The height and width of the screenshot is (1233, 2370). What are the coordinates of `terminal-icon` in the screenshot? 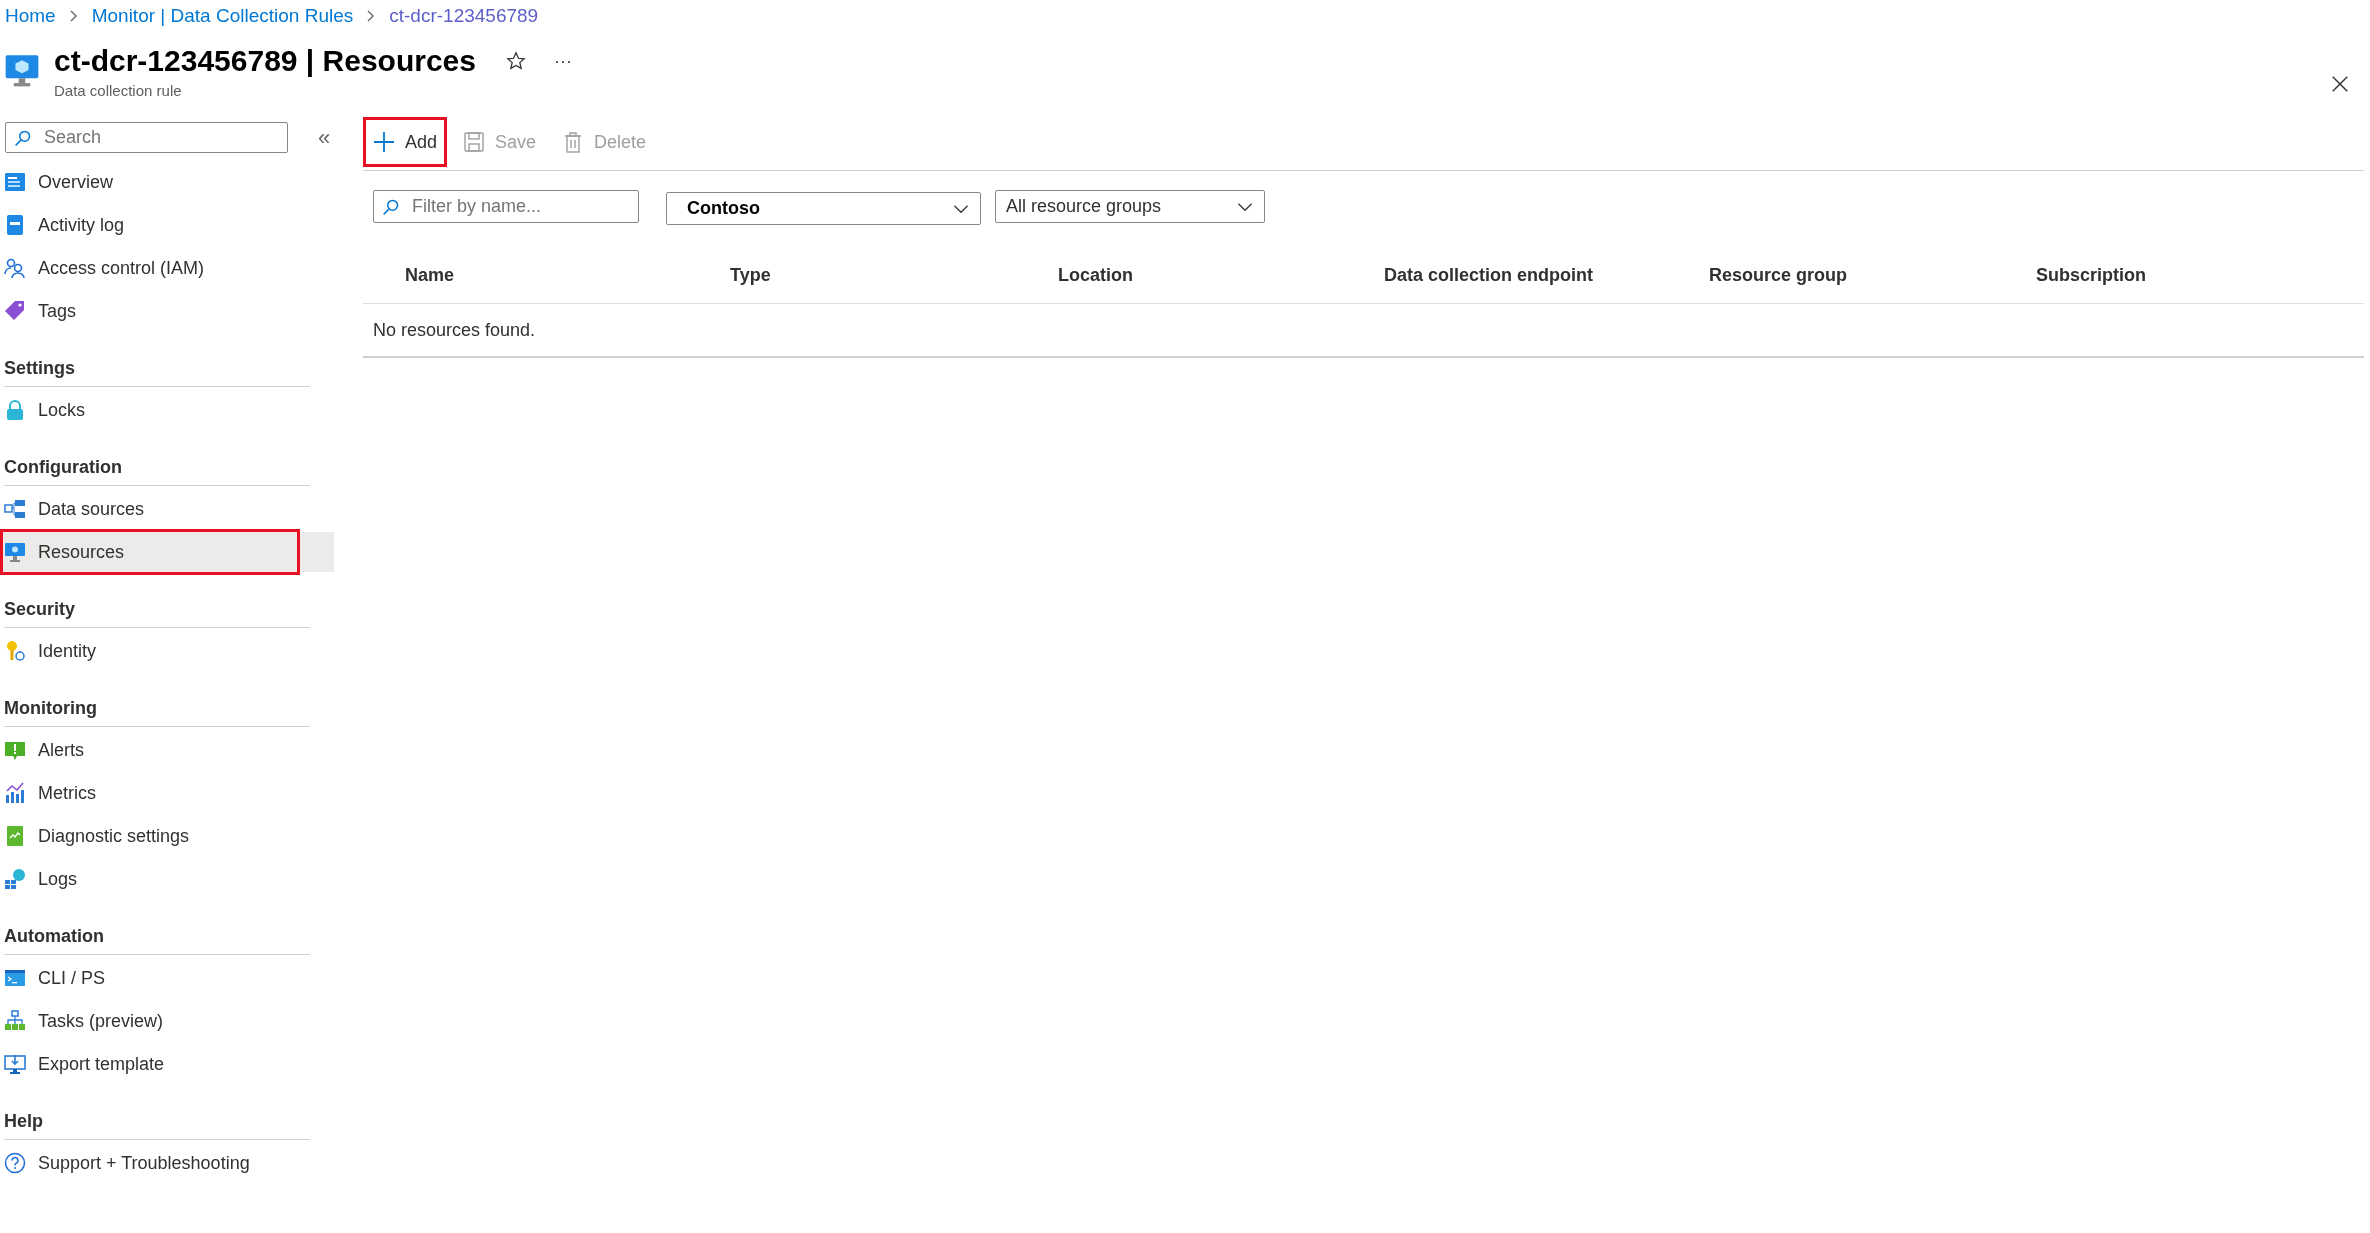 It's located at (15, 978).